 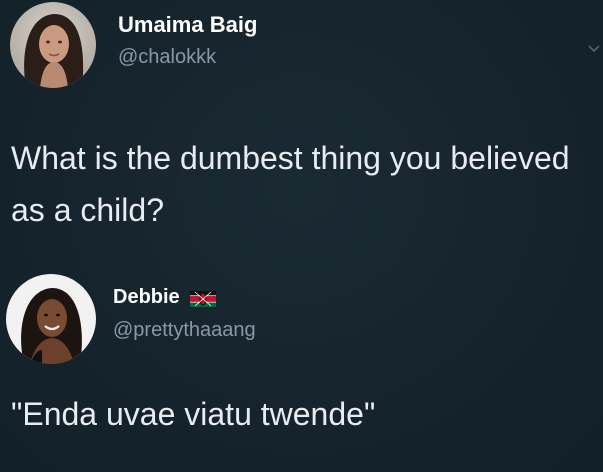 I want to click on tweet-text: "Enda uvae viatu twende", so click(x=193, y=414).